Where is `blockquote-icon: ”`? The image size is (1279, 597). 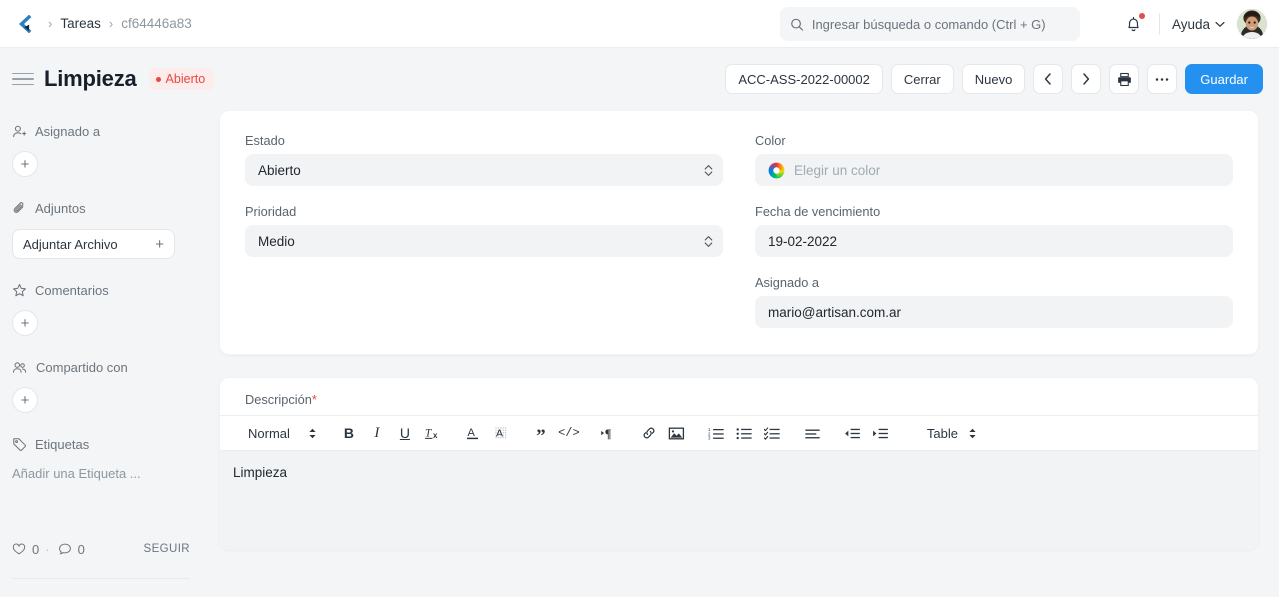 blockquote-icon: ” is located at coordinates (541, 433).